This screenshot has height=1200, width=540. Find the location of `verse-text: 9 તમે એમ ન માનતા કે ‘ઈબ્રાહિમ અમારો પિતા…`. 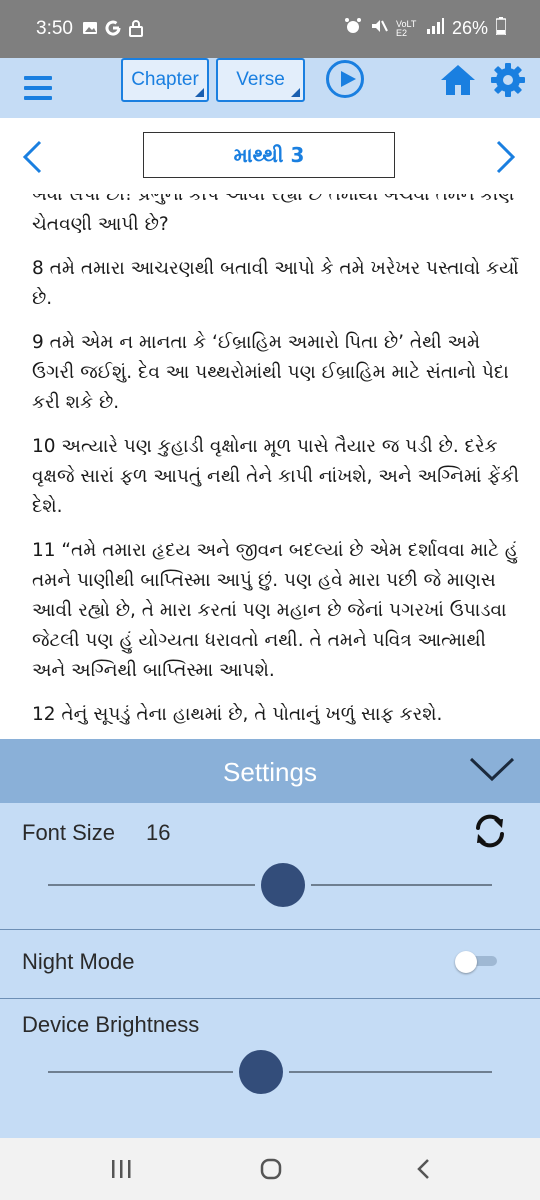

verse-text: 9 તમે એમ ન માનતા કે ‘ઈબ્રાહિમ અમારો પિતા… is located at coordinates (270, 372).